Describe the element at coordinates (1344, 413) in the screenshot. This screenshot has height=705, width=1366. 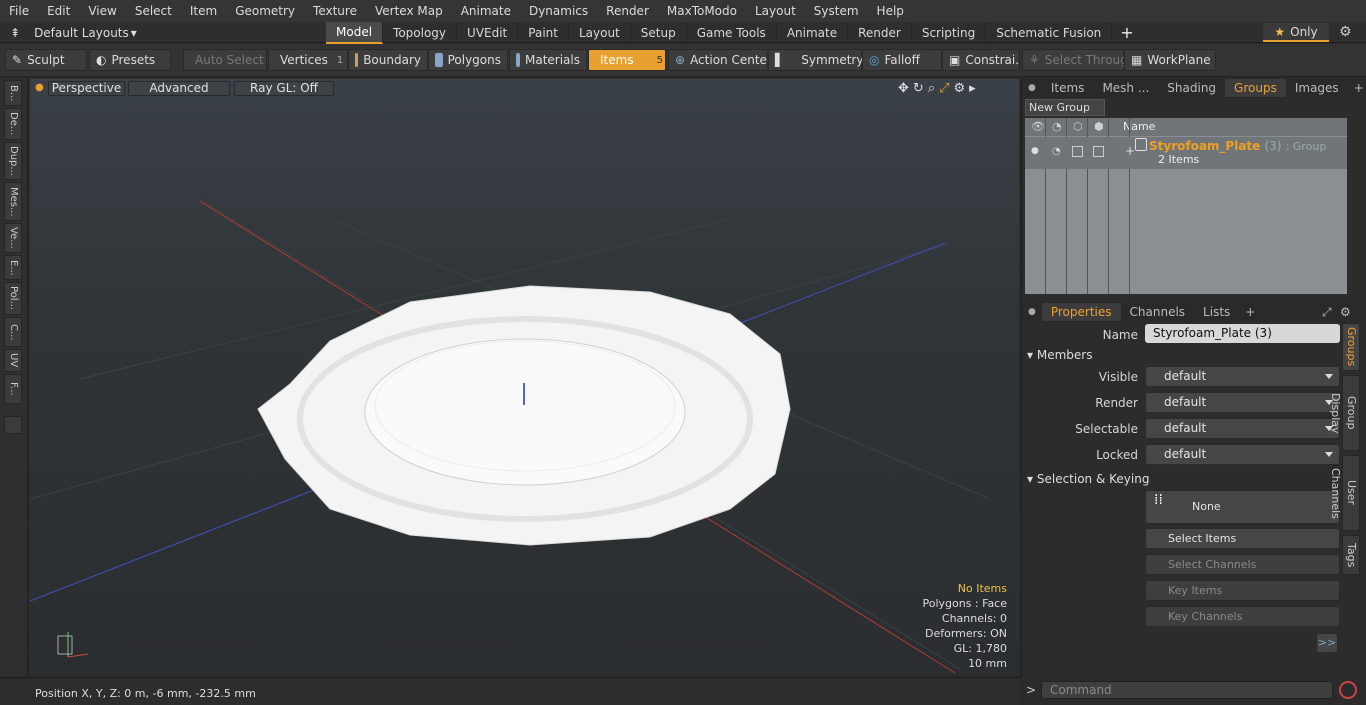
I see `side-tab-group-display: Group Display` at that location.